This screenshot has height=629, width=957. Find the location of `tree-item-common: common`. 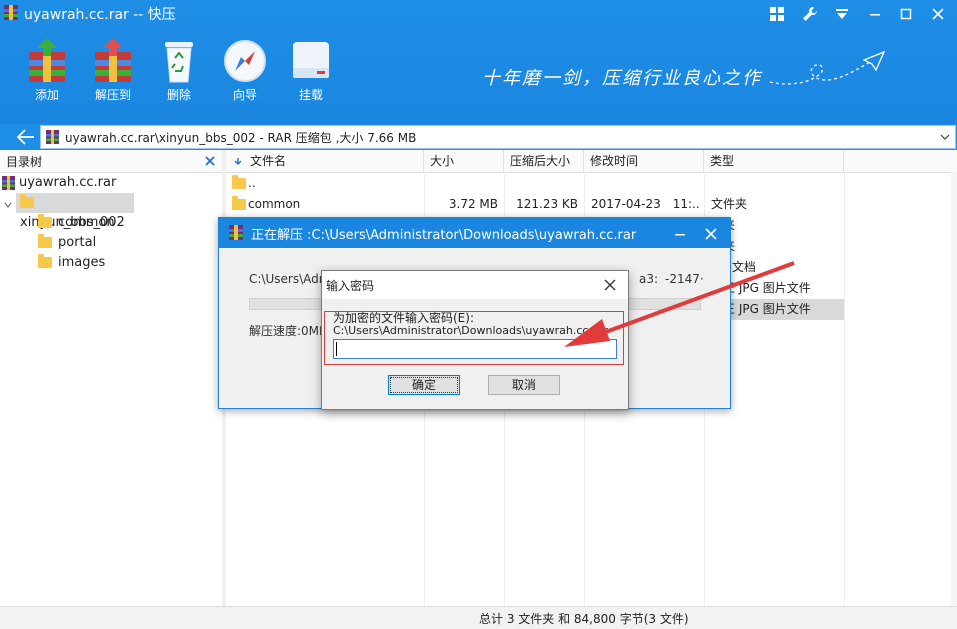

tree-item-common: common is located at coordinates (76, 223).